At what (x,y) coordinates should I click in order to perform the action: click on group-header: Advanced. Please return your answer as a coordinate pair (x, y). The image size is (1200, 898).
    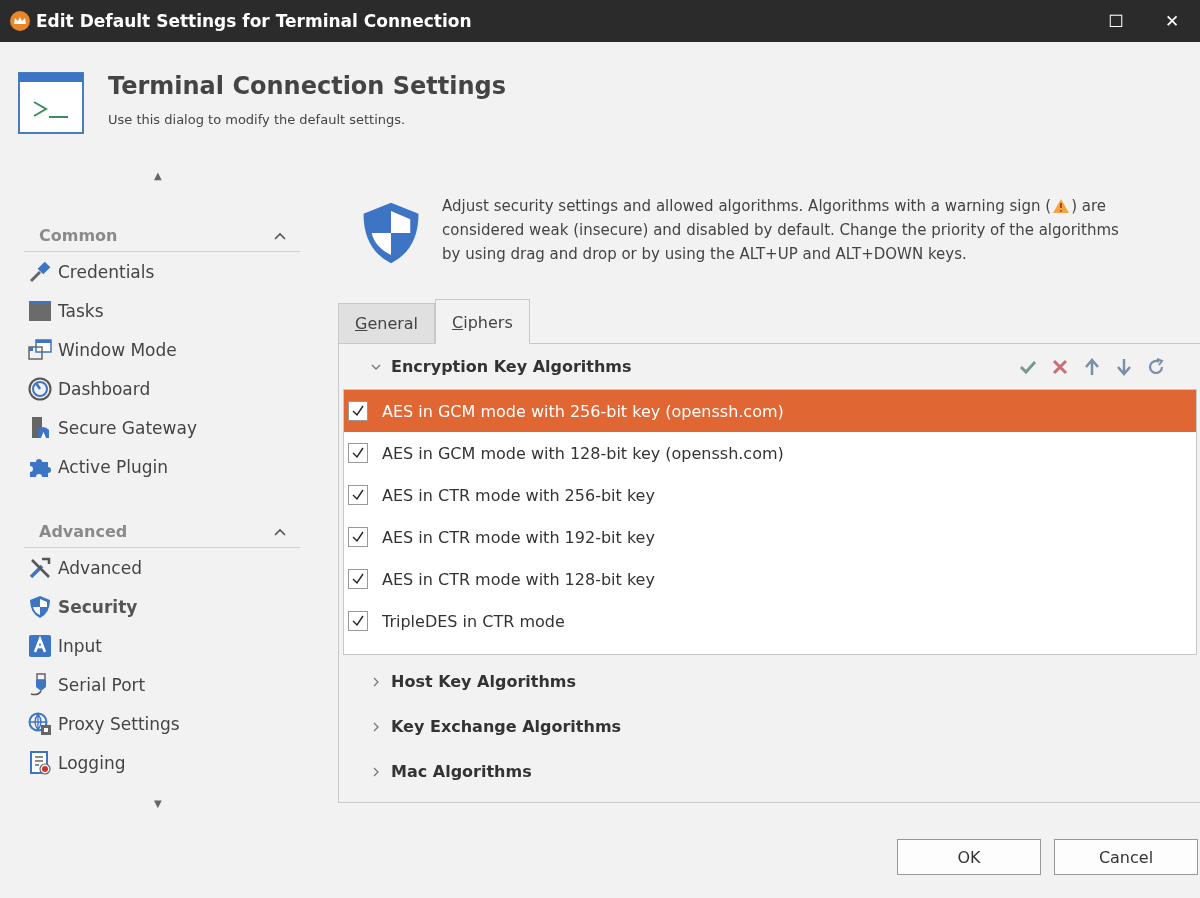
    Looking at the image, I should click on (83, 531).